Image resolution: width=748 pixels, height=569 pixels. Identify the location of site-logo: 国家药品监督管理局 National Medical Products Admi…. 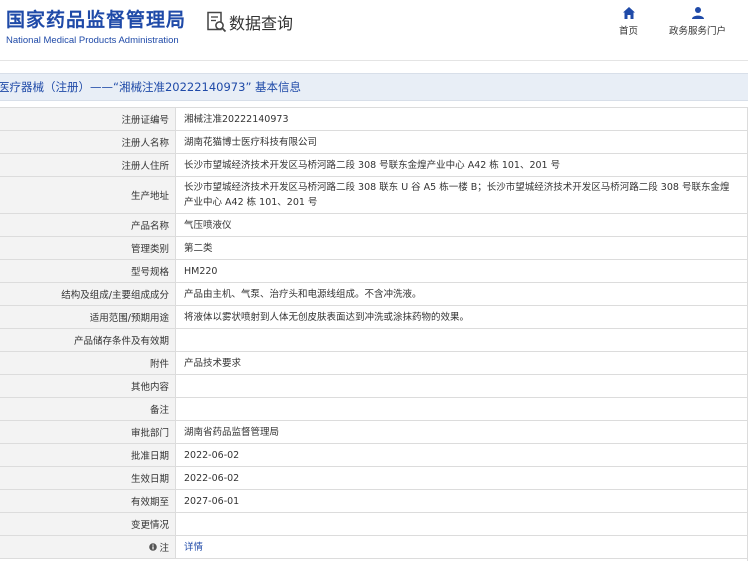
(96, 25).